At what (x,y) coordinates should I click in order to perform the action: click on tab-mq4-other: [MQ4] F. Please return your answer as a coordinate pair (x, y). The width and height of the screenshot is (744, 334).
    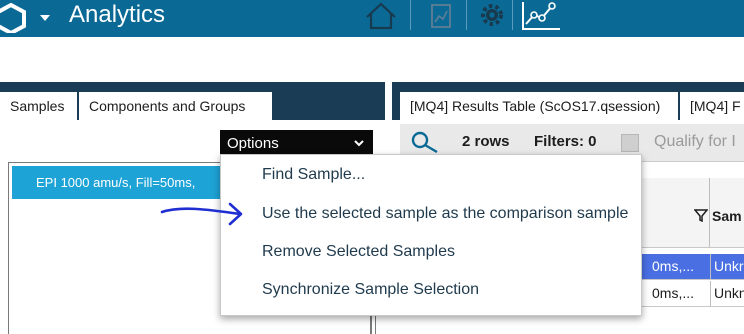
    Looking at the image, I should click on (712, 106).